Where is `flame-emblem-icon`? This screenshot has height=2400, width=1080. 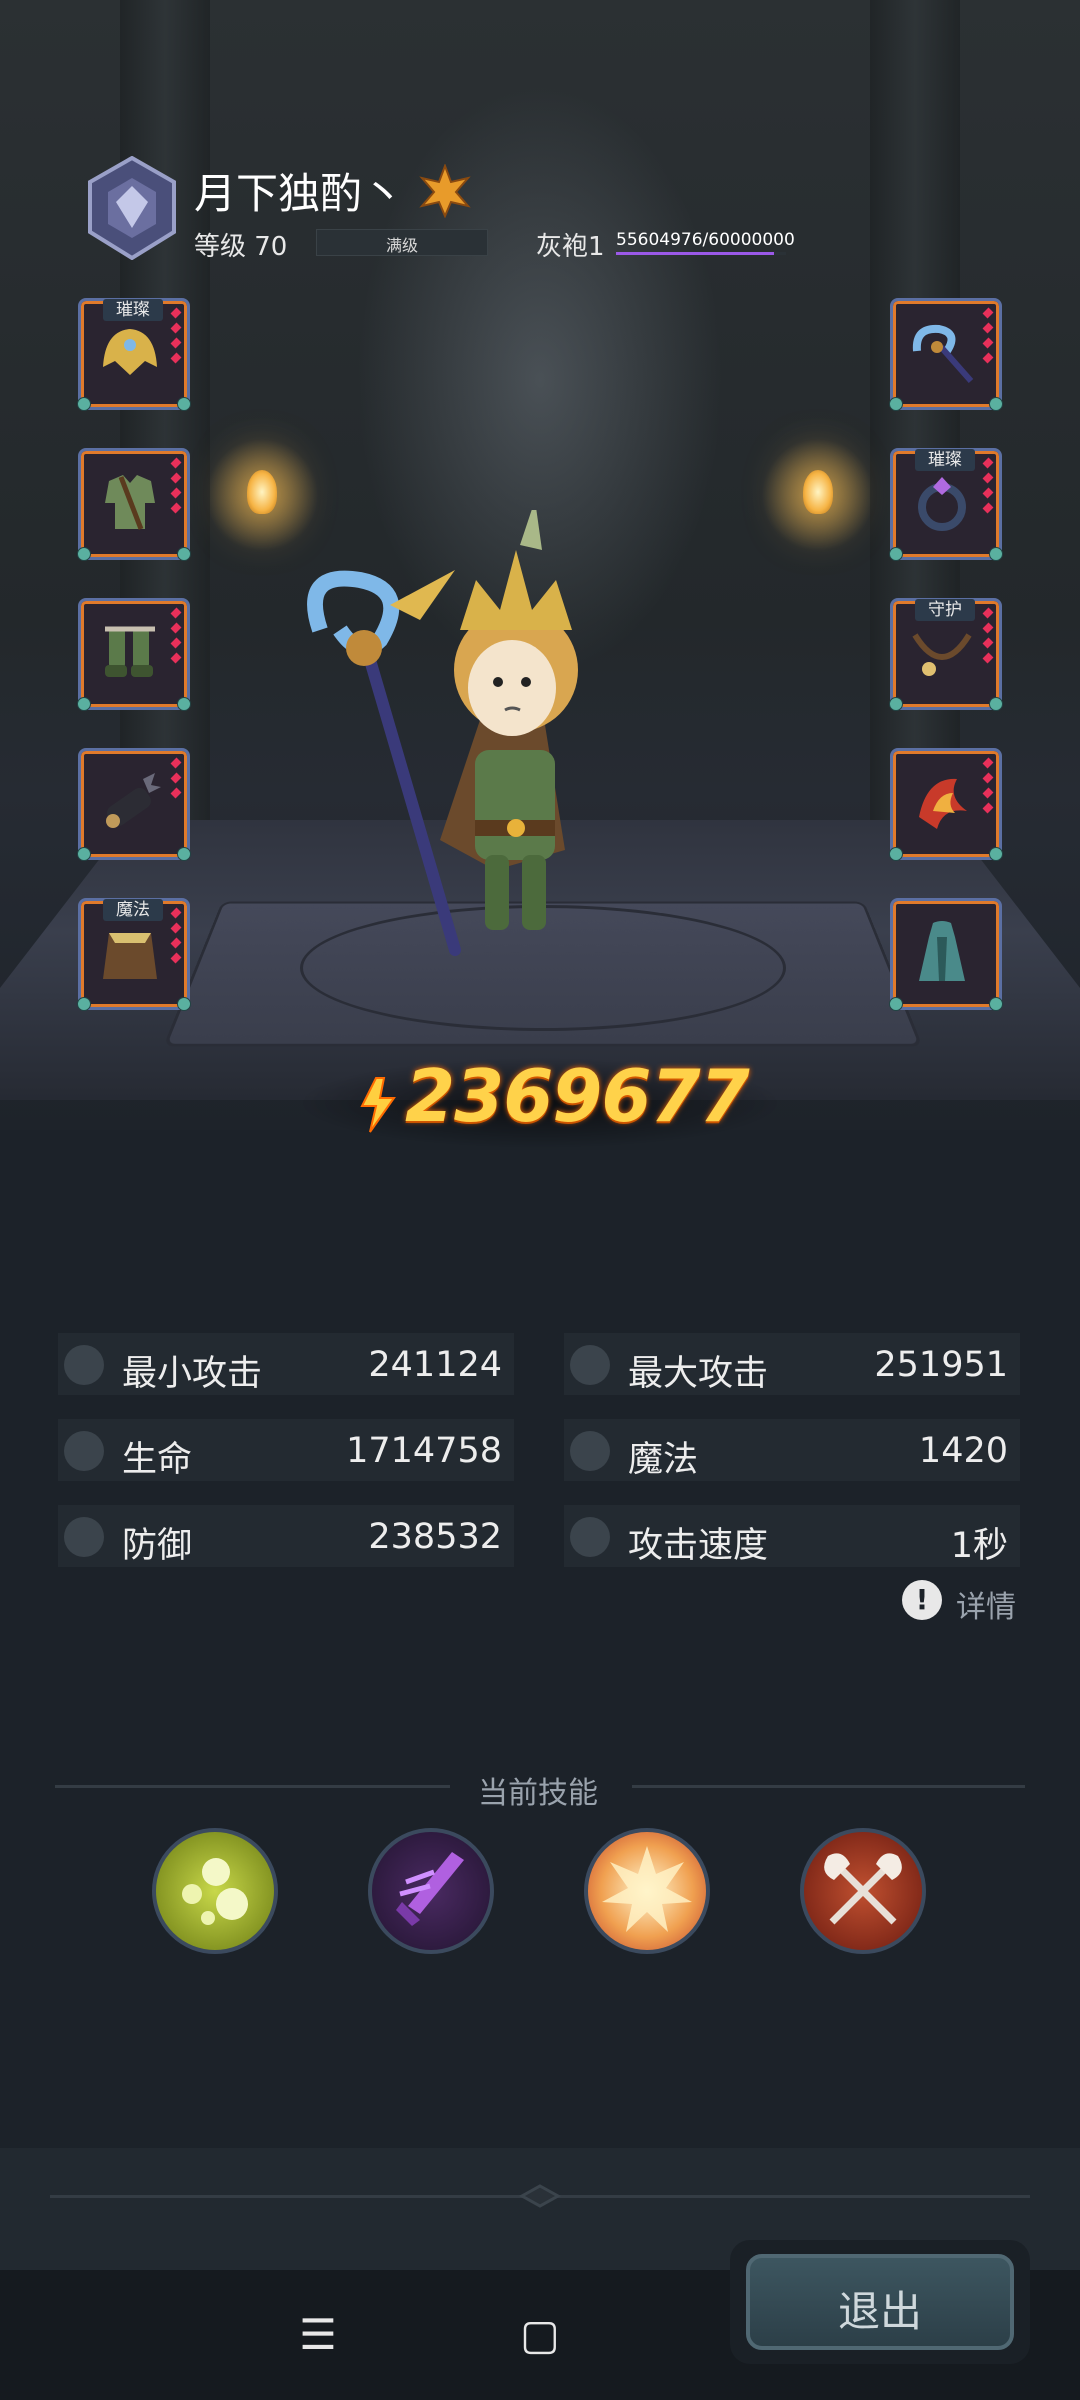
flame-emblem-icon is located at coordinates (943, 803).